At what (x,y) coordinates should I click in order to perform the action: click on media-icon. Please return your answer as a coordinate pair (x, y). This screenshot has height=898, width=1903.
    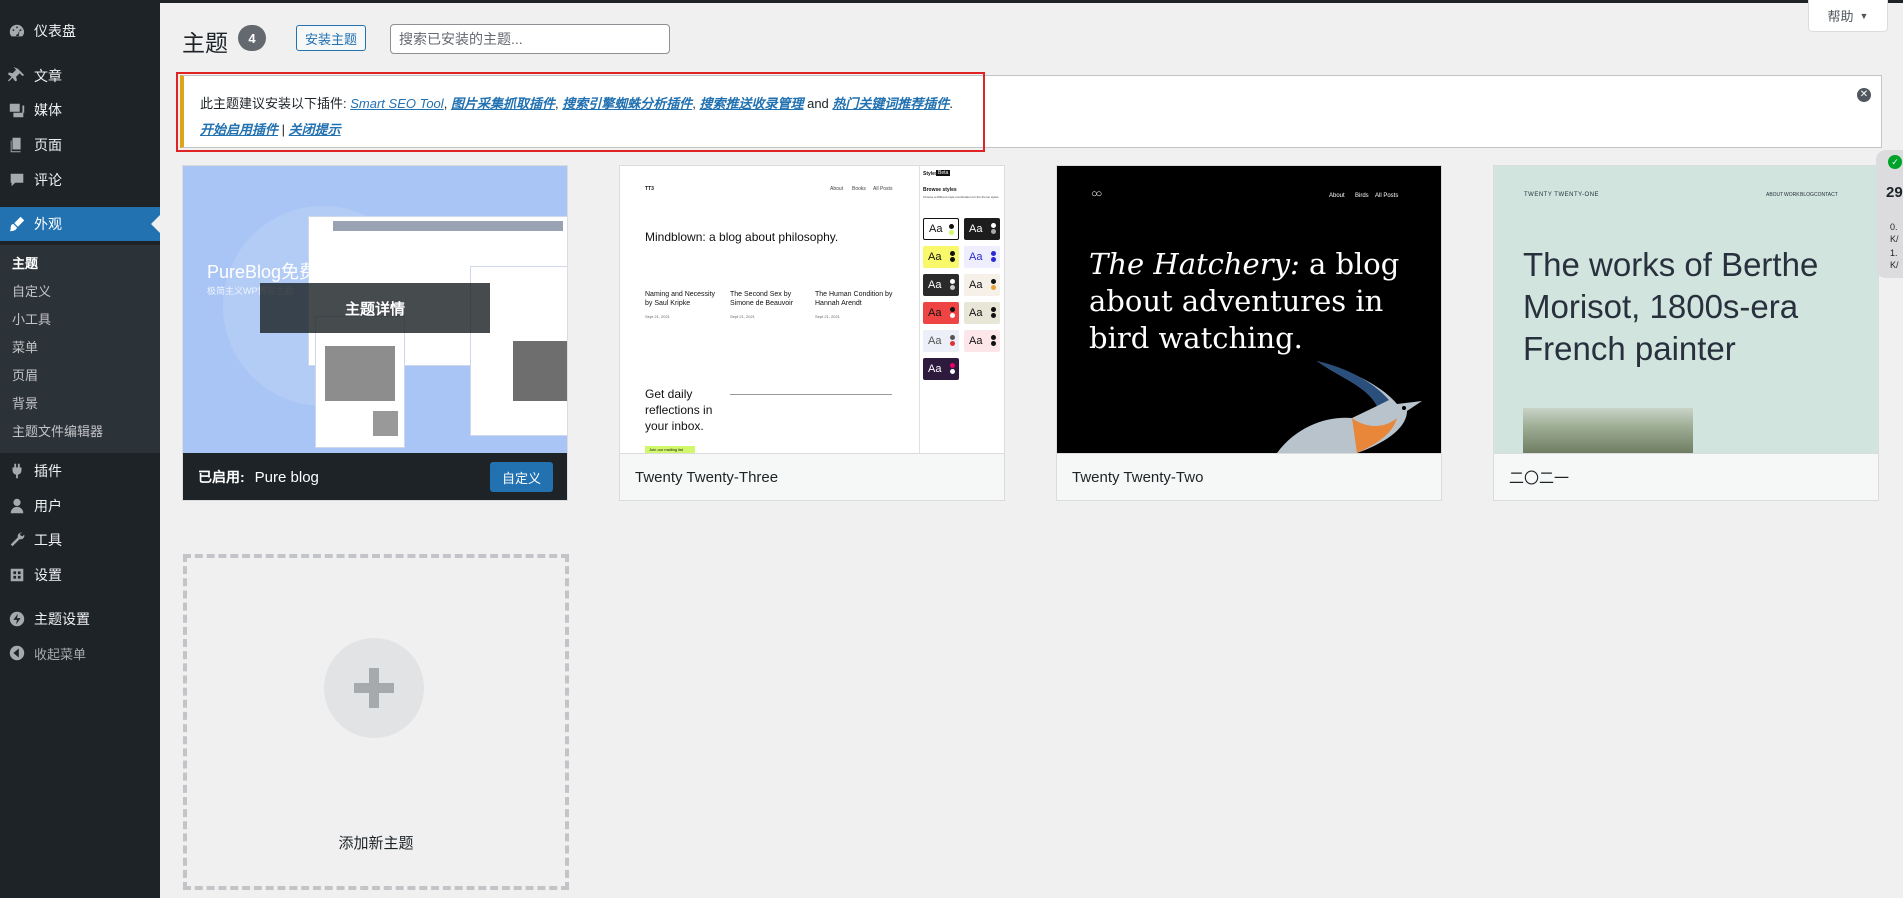
    Looking at the image, I should click on (17, 110).